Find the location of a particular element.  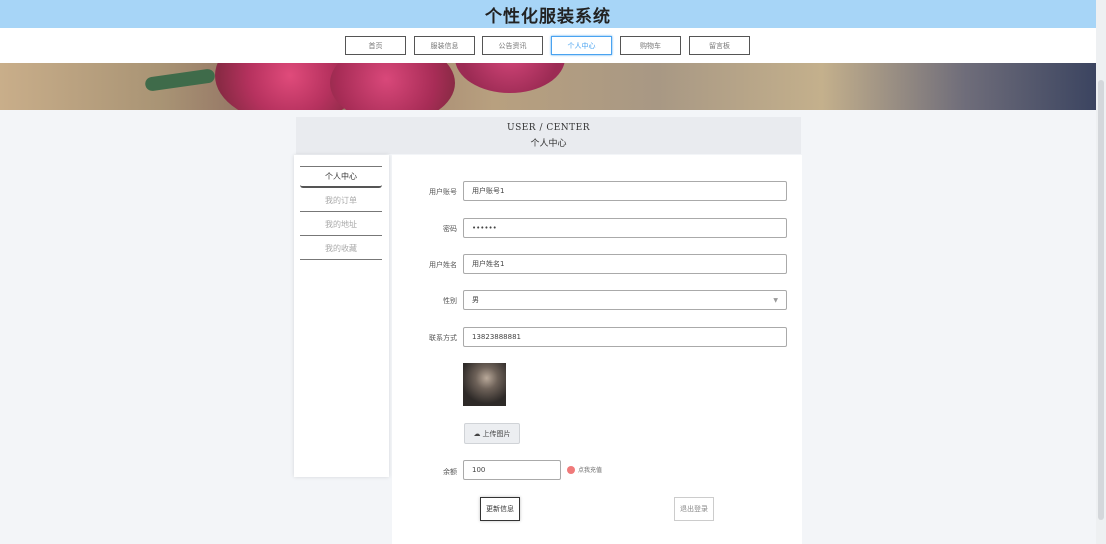

heading-en: USER / CENTER is located at coordinates (548, 127).